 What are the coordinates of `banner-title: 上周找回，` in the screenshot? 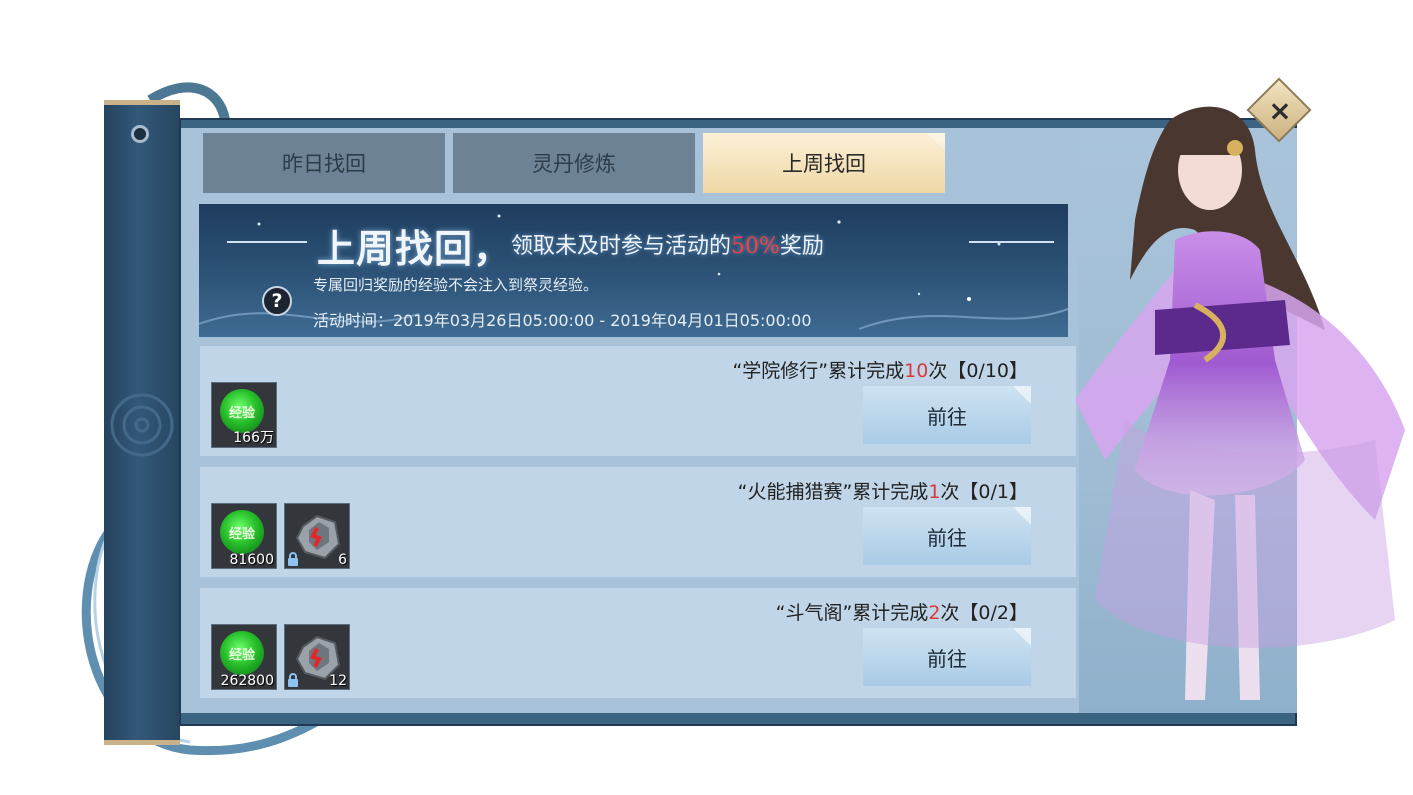 It's located at (415, 248).